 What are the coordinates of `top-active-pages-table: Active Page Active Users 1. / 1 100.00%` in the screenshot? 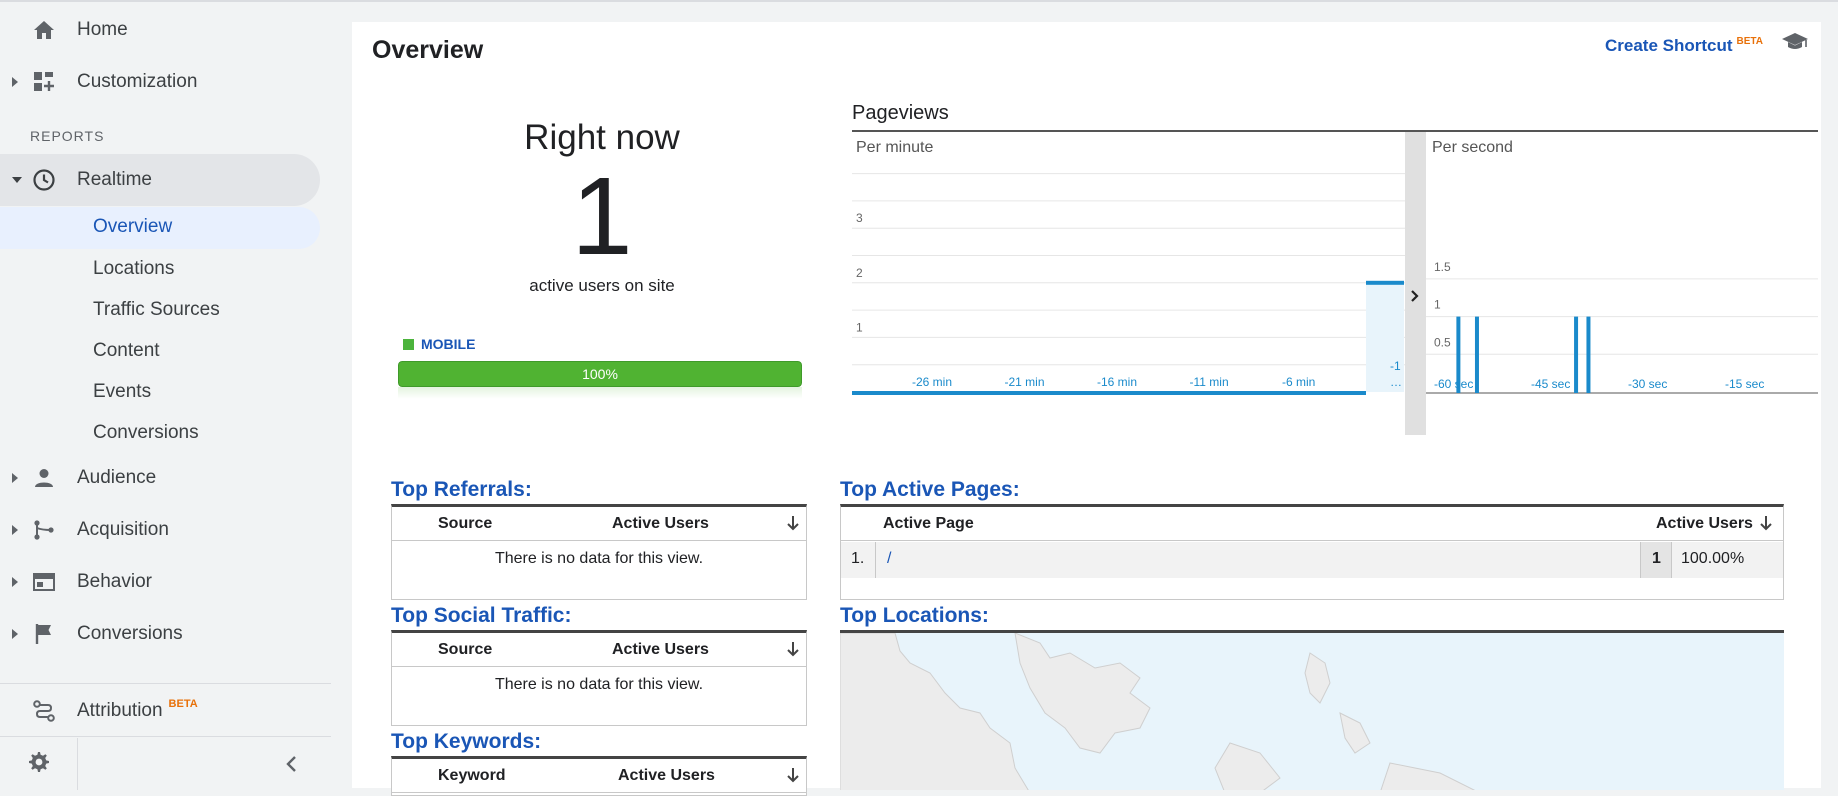 It's located at (1312, 552).